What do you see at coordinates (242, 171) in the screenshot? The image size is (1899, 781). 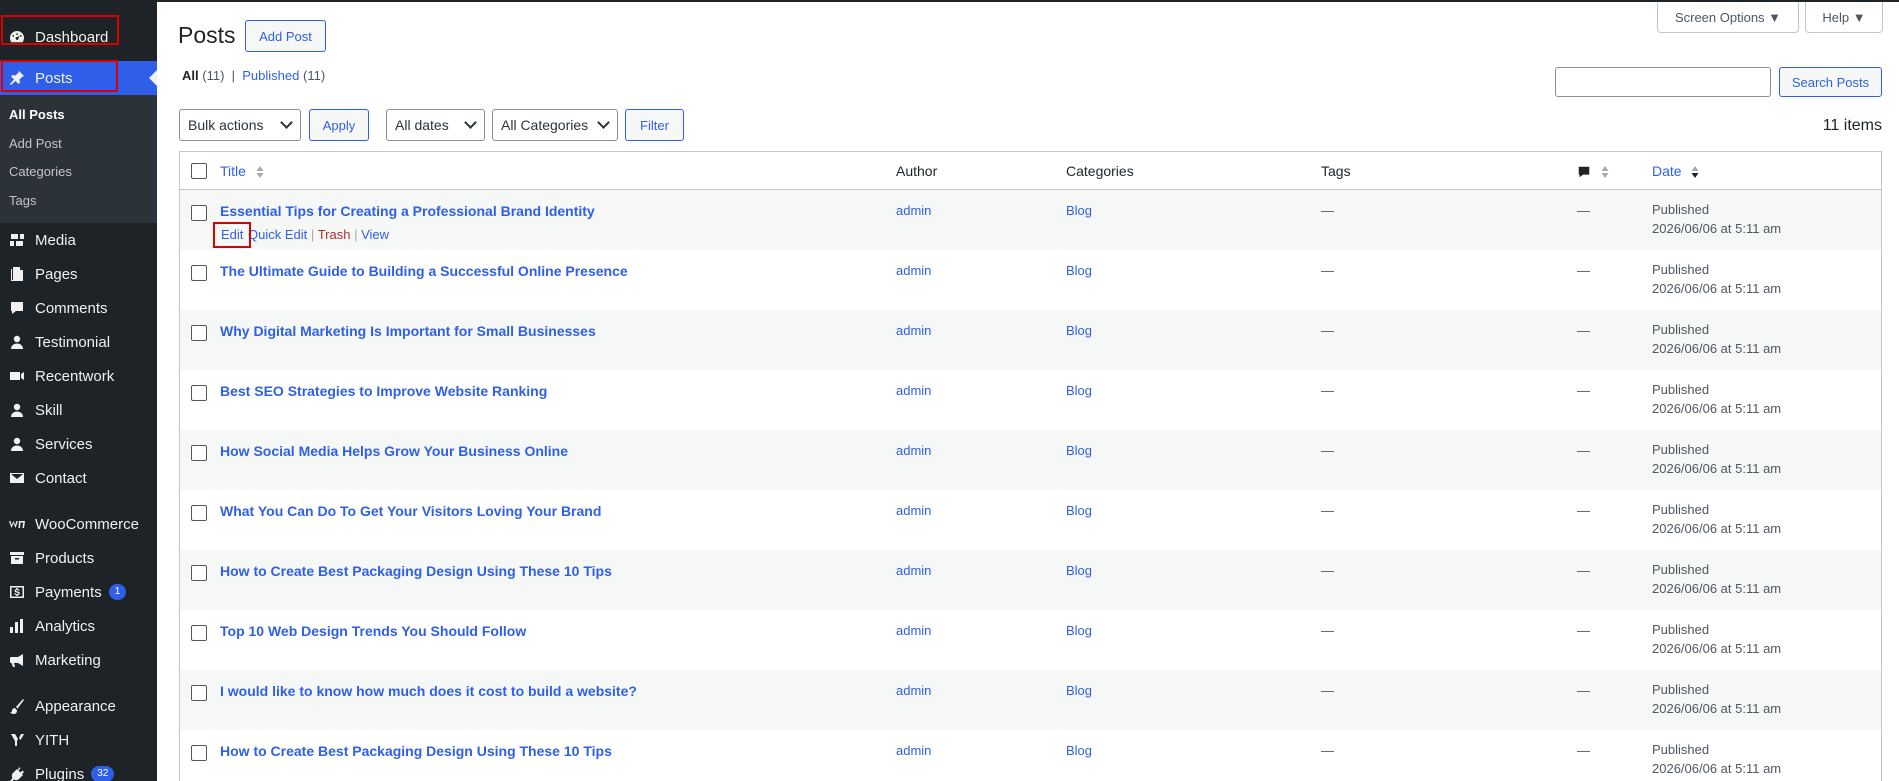 I see `column-title: Title` at bounding box center [242, 171].